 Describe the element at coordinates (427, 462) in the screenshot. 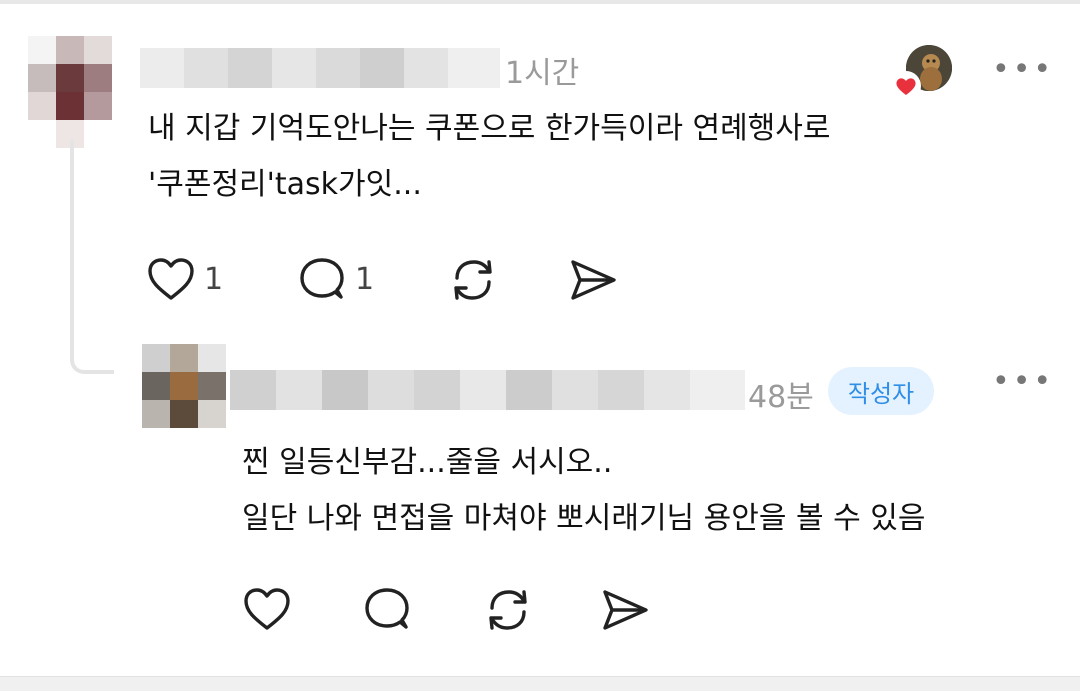

I see `comment-text-line-1: 찐 일등신부감...줄을 서시오..` at that location.